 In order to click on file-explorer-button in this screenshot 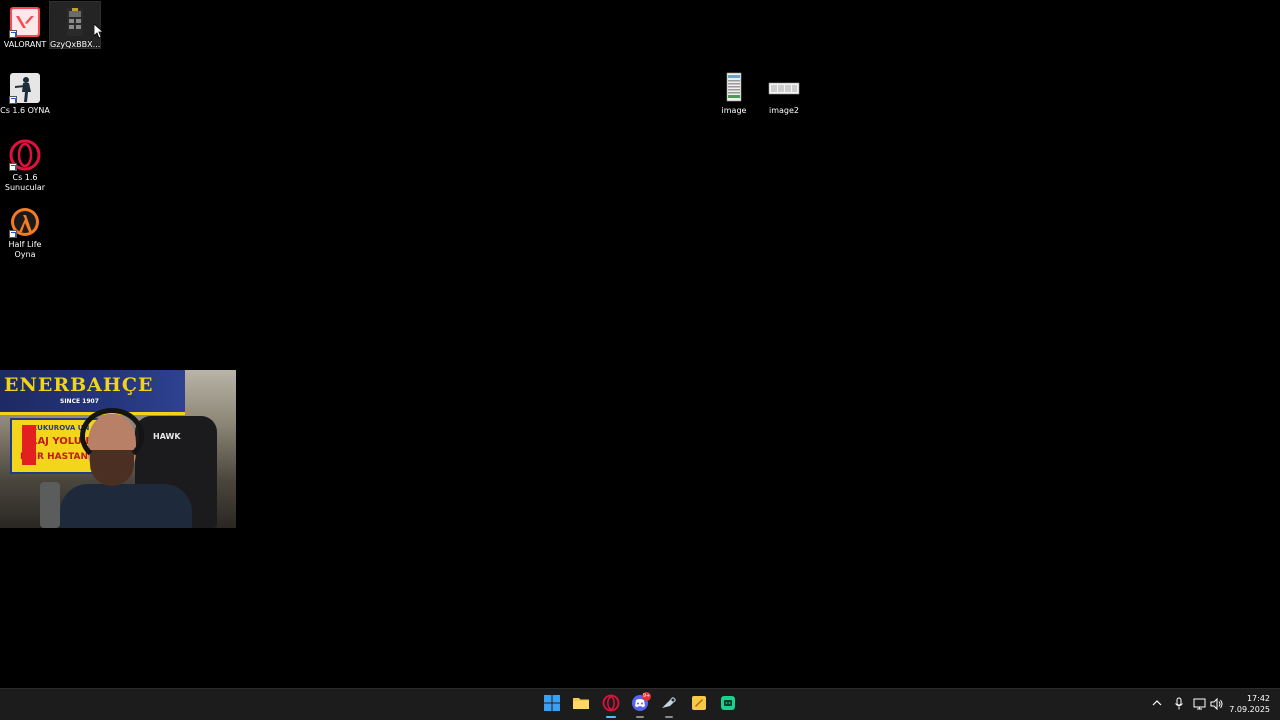, I will do `click(581, 705)`.